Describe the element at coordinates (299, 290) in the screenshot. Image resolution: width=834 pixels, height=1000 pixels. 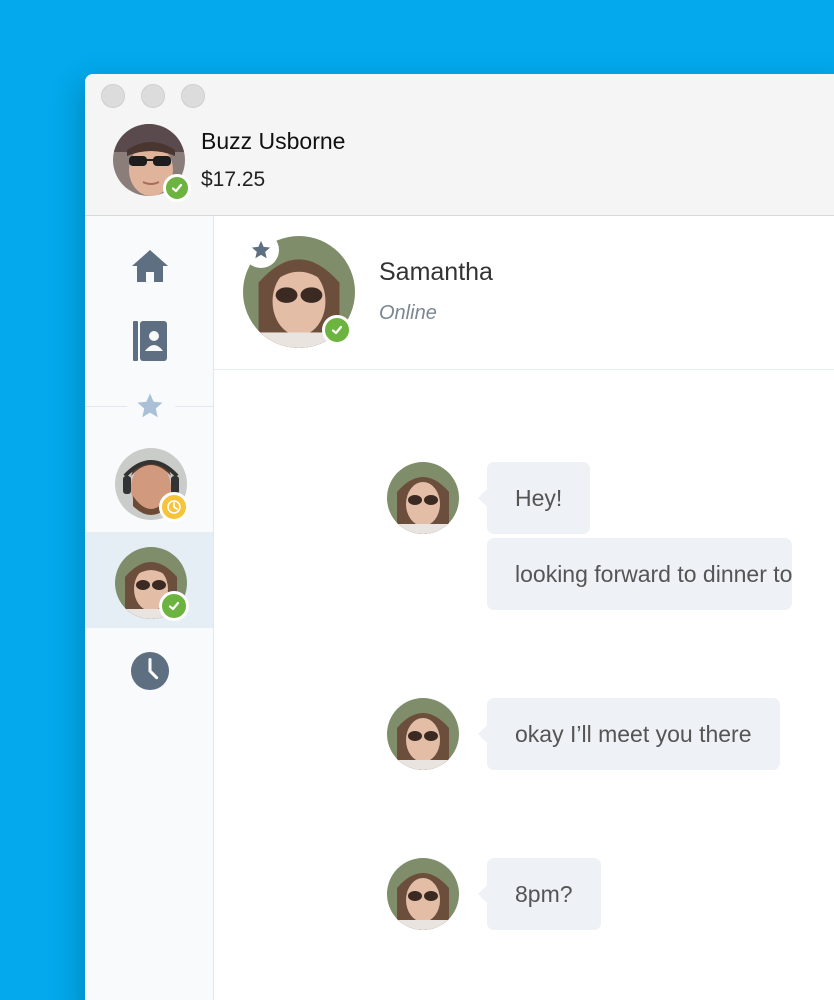
I see `contact-avatar-large` at that location.